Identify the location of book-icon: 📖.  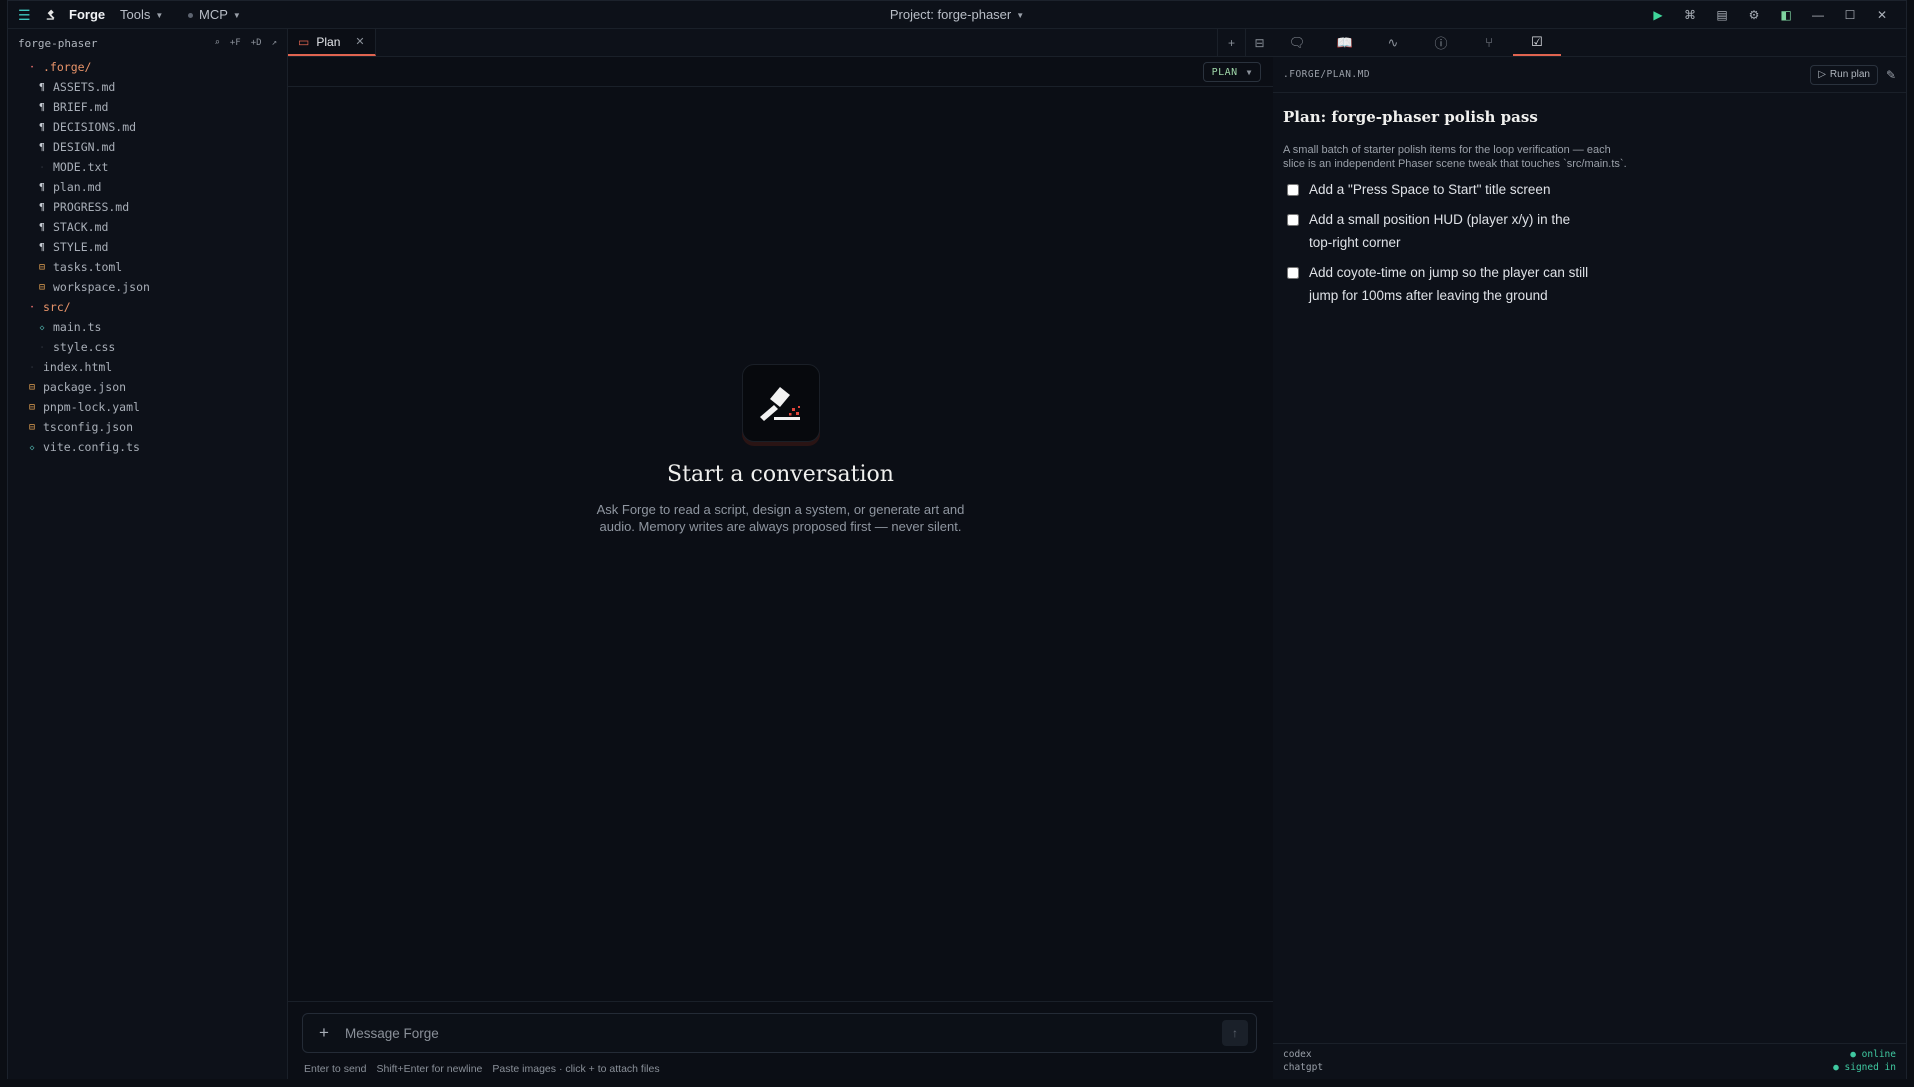
(1345, 42).